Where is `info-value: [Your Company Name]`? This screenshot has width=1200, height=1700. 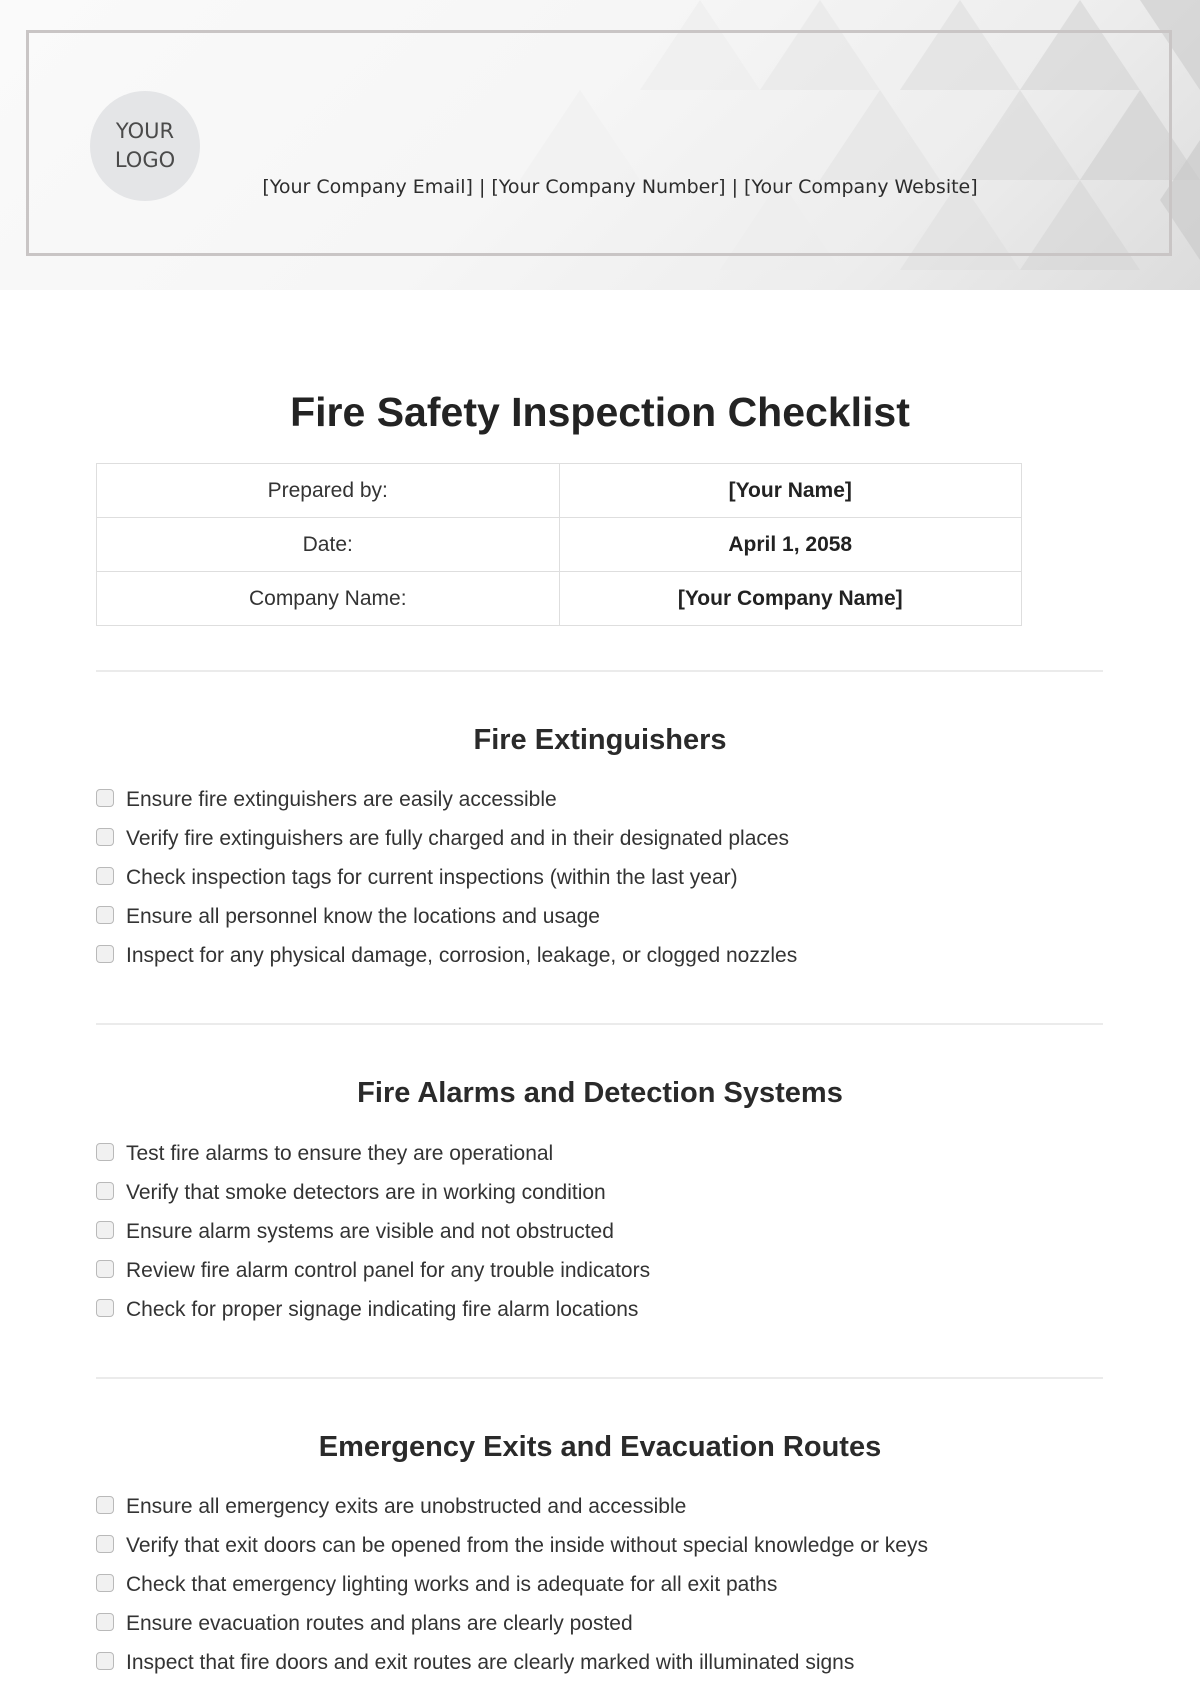
info-value: [Your Company Name] is located at coordinates (790, 598).